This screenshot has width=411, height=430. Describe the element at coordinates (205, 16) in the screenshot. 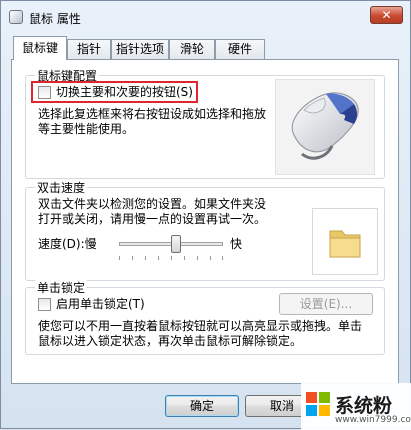

I see `title-bar: 鼠标 属性 ✕` at that location.